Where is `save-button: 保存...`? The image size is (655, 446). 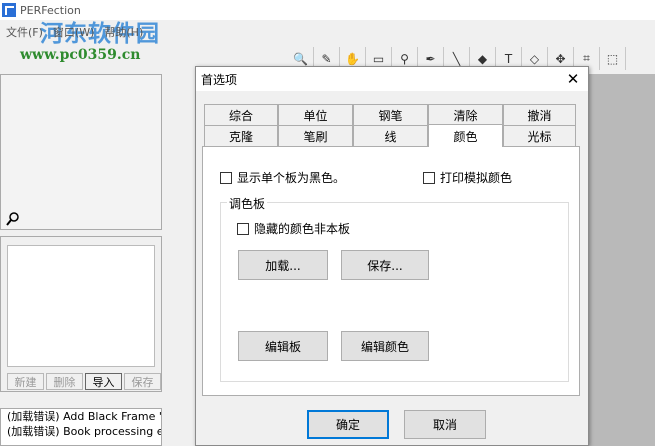
save-button: 保存... is located at coordinates (385, 265).